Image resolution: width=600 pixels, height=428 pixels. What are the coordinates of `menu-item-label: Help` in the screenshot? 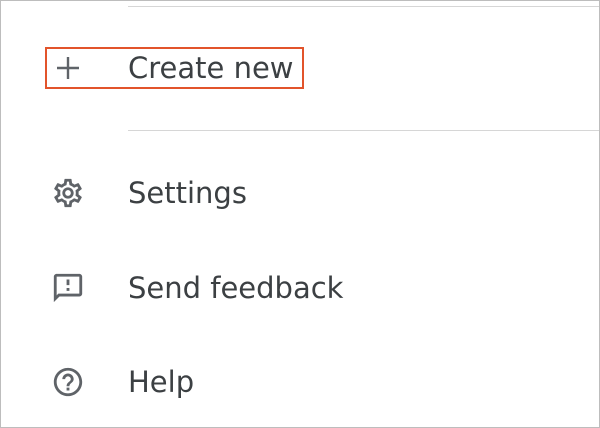 It's located at (161, 382).